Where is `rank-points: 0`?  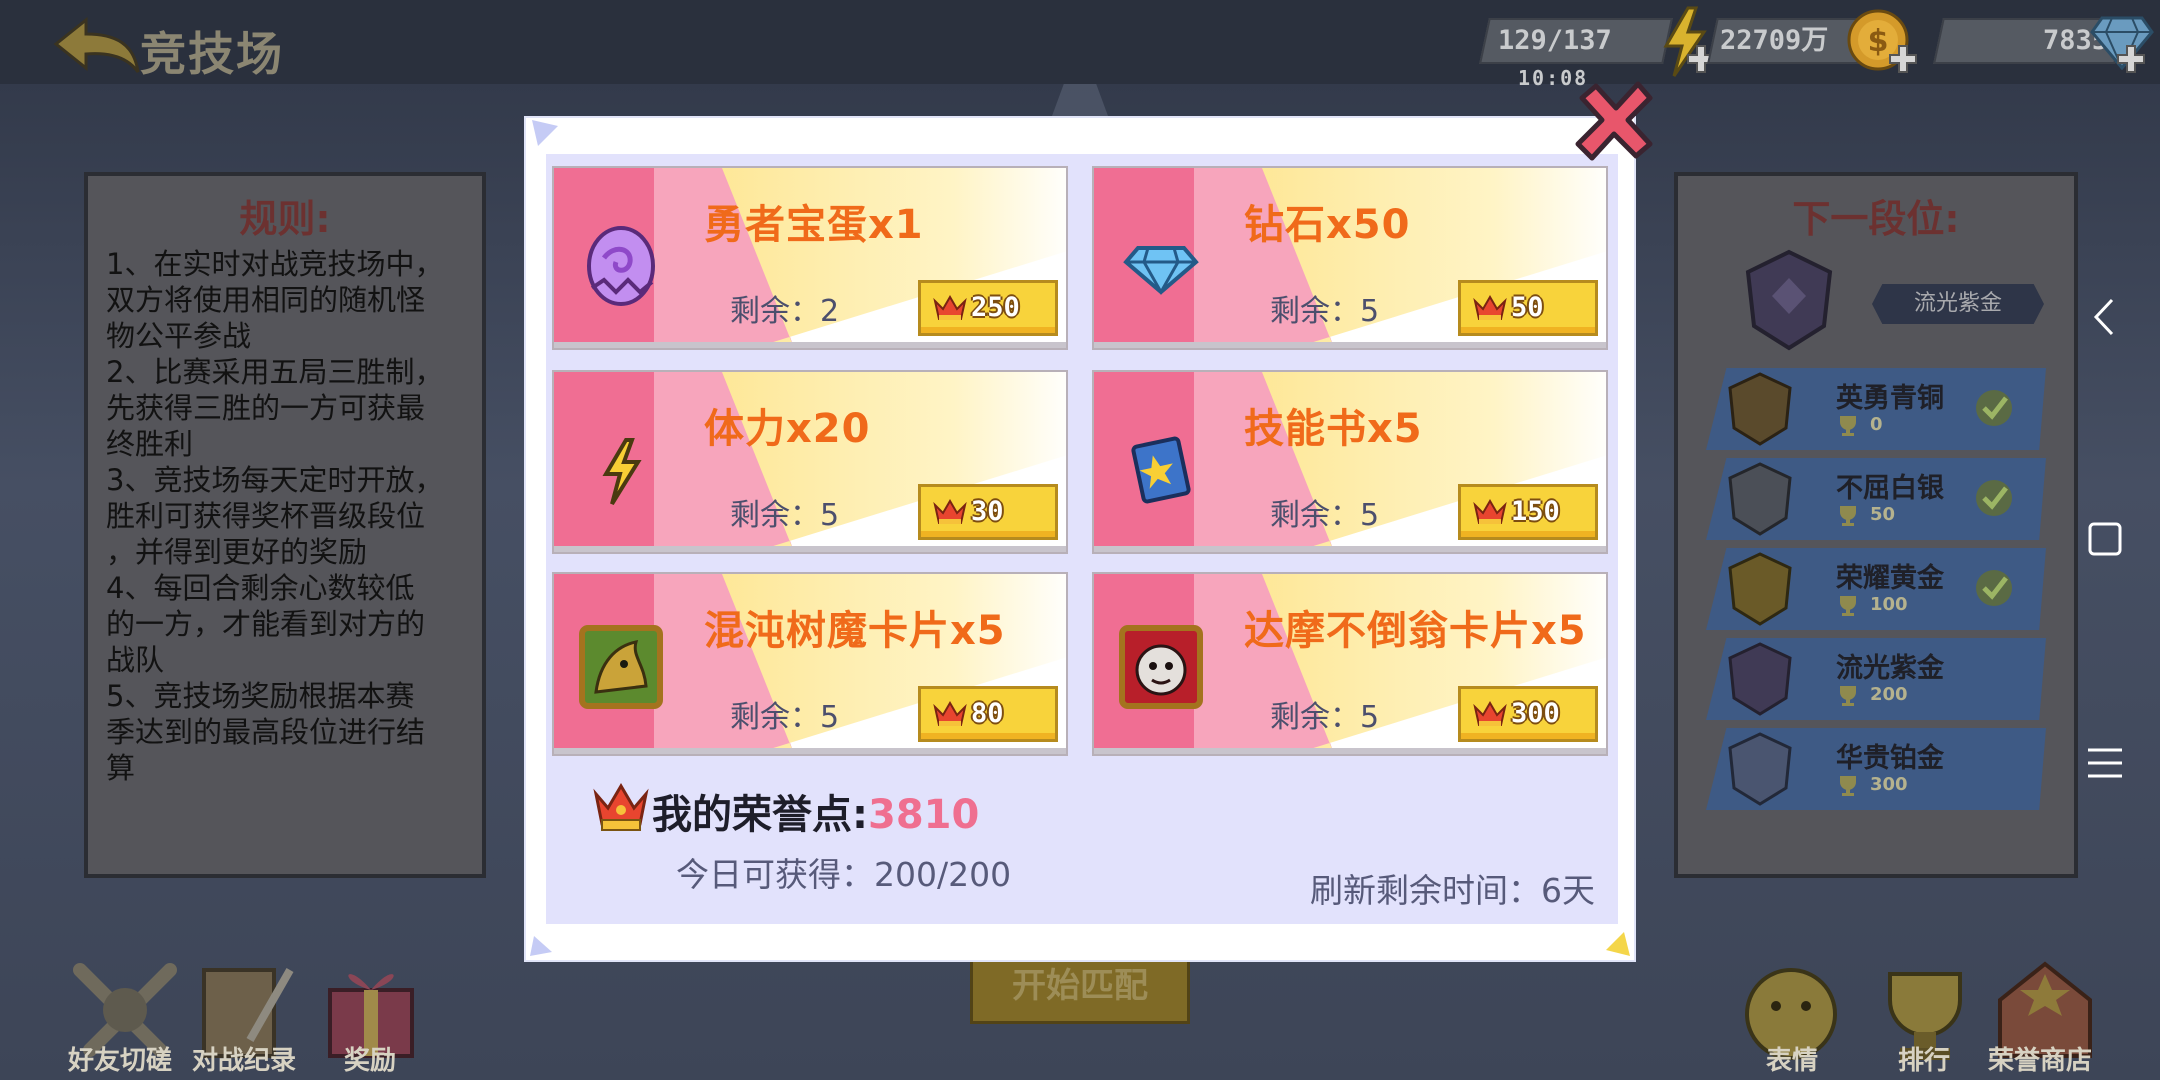
rank-points: 0 is located at coordinates (1876, 424).